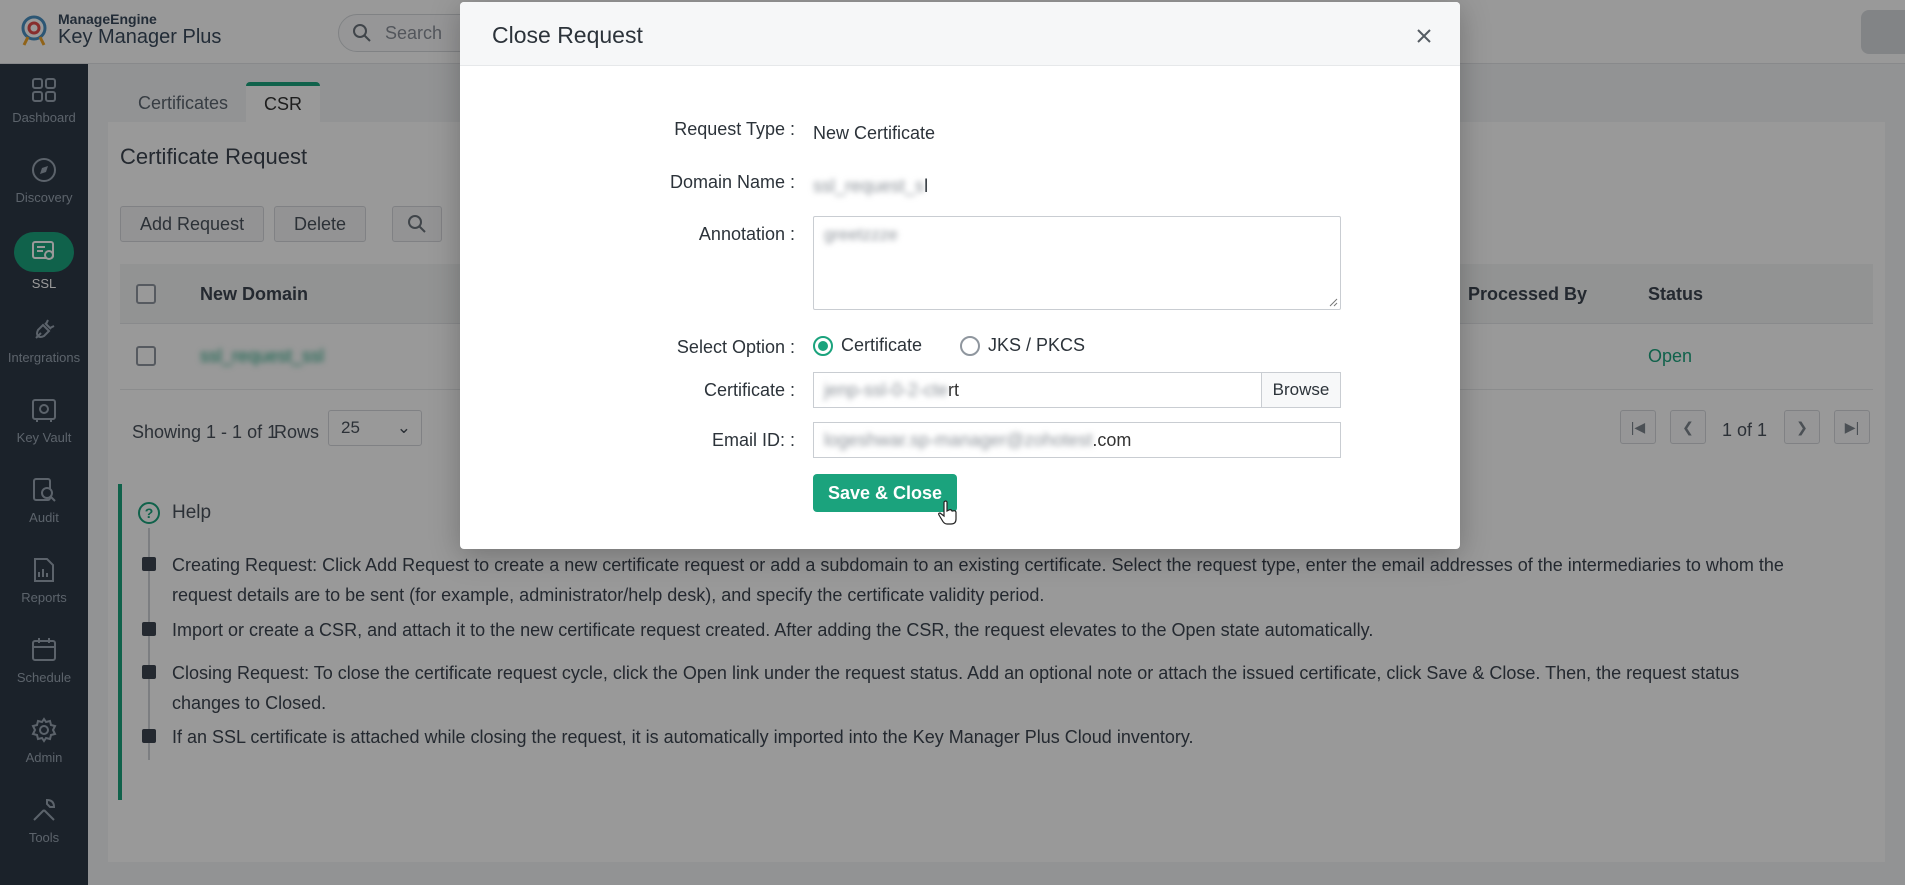 Image resolution: width=1905 pixels, height=885 pixels. I want to click on certificate-label: Certificate :, so click(749, 390).